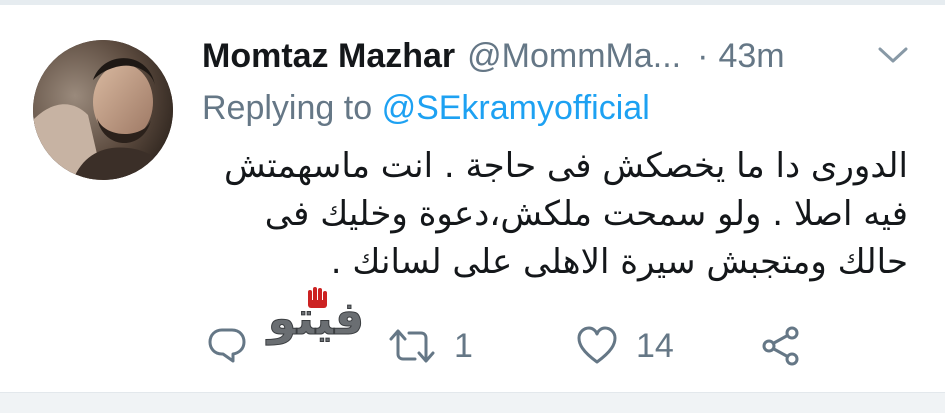  What do you see at coordinates (751, 56) in the screenshot?
I see `timestamp: 43m` at bounding box center [751, 56].